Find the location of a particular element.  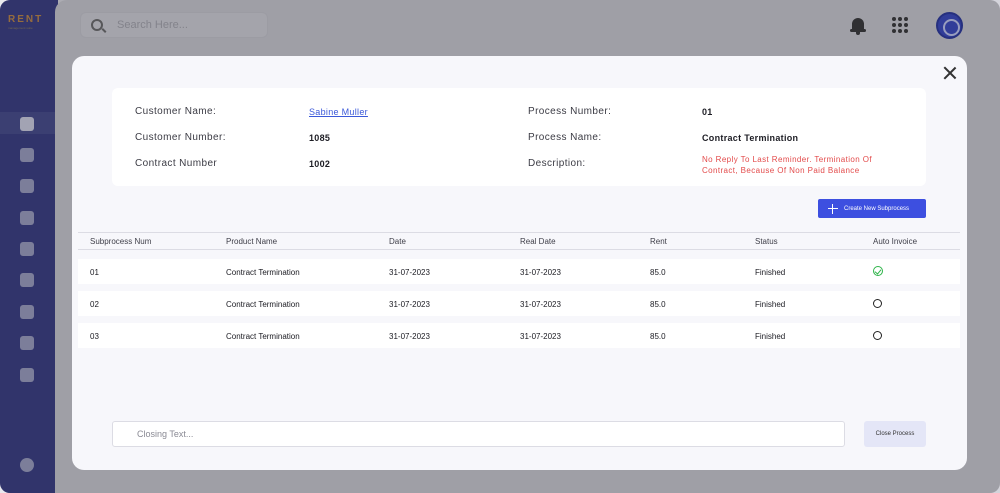

close-process-button: Close Process is located at coordinates (895, 434).